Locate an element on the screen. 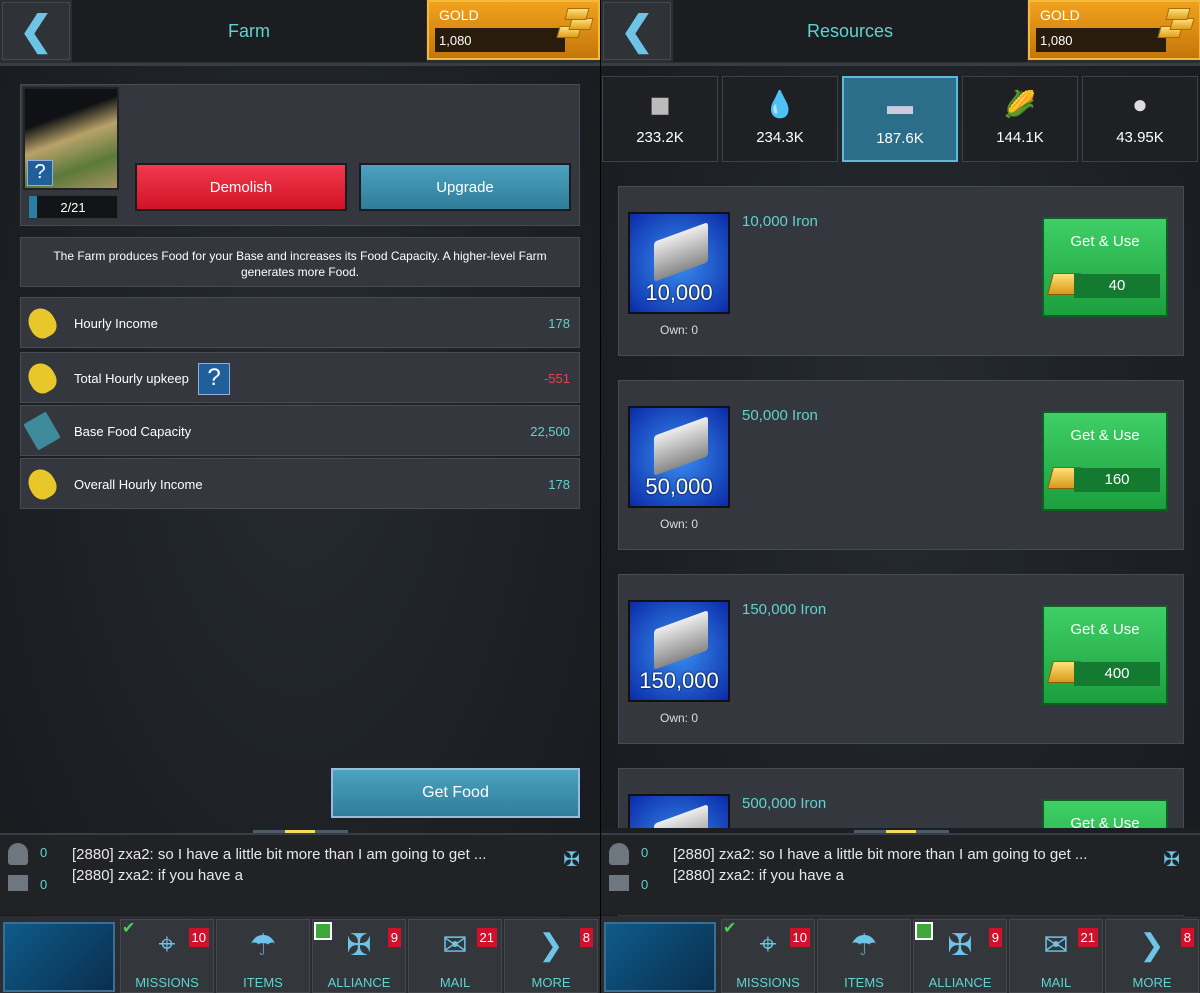 The width and height of the screenshot is (1200, 993). page-title: Farm is located at coordinates (249, 31).